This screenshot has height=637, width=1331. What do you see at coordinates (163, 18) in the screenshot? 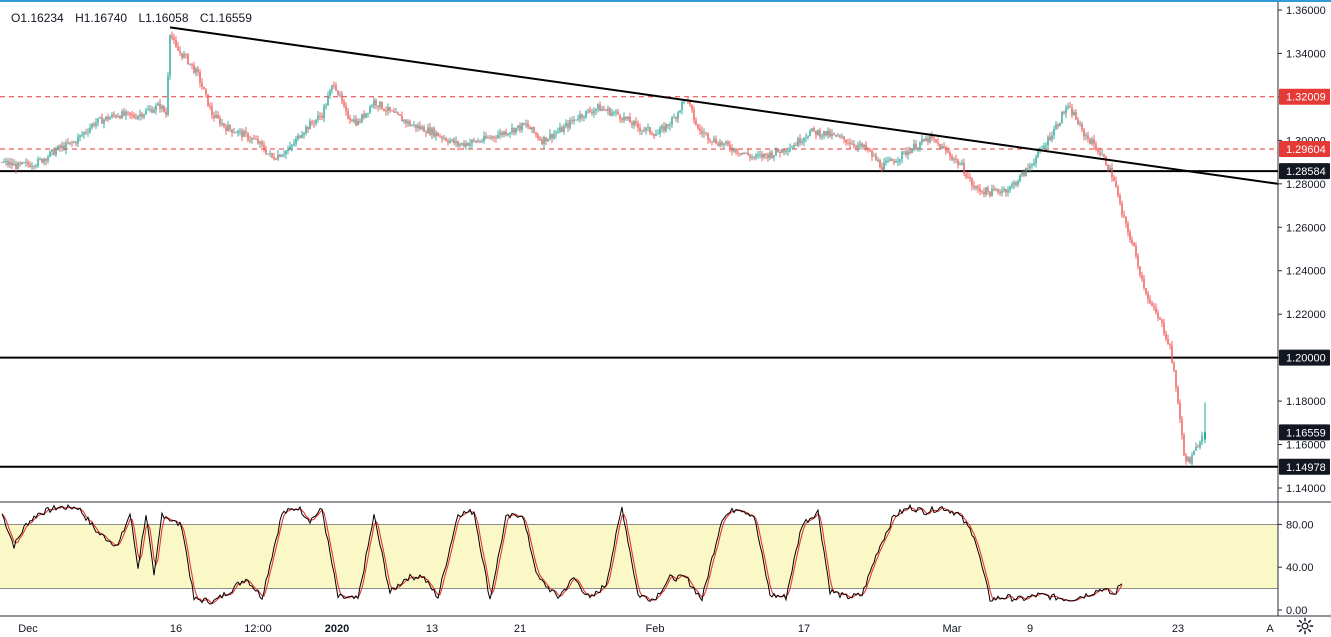
I see `ohlc-low: L1.16058` at bounding box center [163, 18].